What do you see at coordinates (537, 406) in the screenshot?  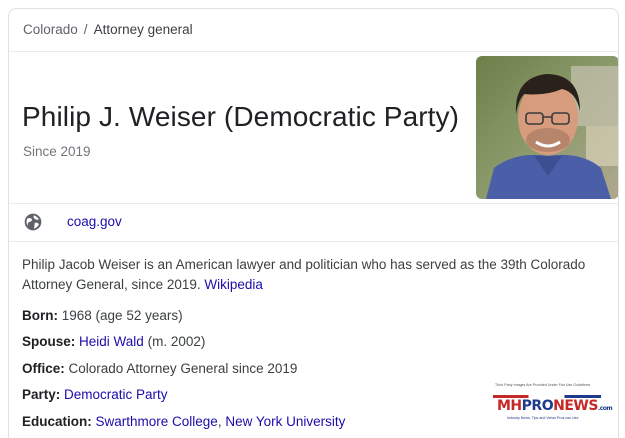 I see `brand-pro: PRO` at bounding box center [537, 406].